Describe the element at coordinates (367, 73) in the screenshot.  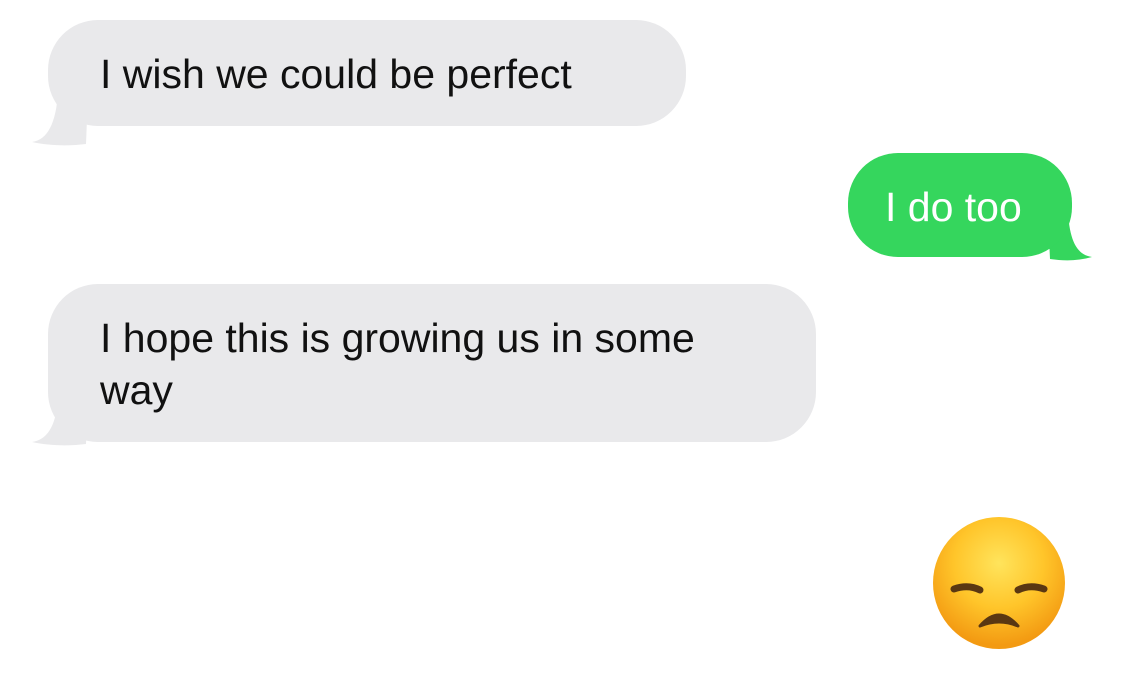
I see `message-bubble-text: I wish we could be perfect` at that location.